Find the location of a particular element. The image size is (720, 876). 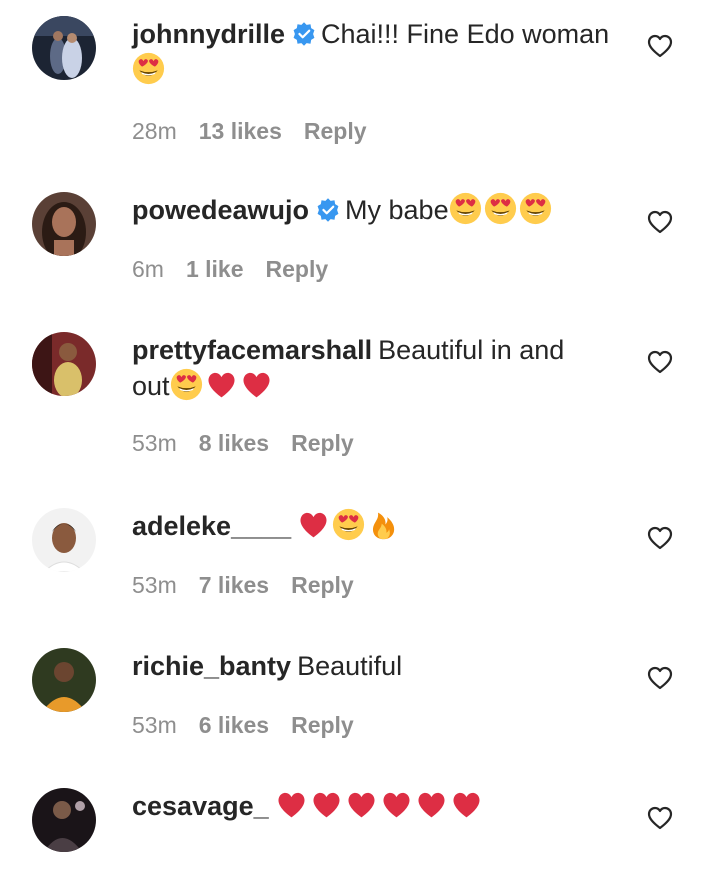

comment-body: cesavage_ is located at coordinates (382, 806).